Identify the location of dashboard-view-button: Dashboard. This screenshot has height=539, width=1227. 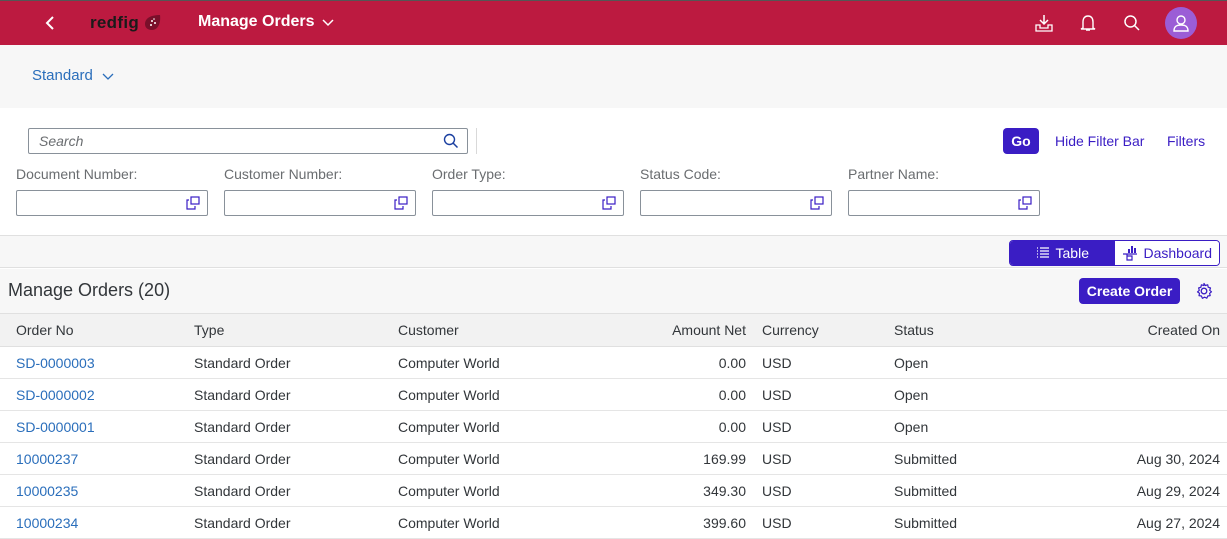
(1166, 253).